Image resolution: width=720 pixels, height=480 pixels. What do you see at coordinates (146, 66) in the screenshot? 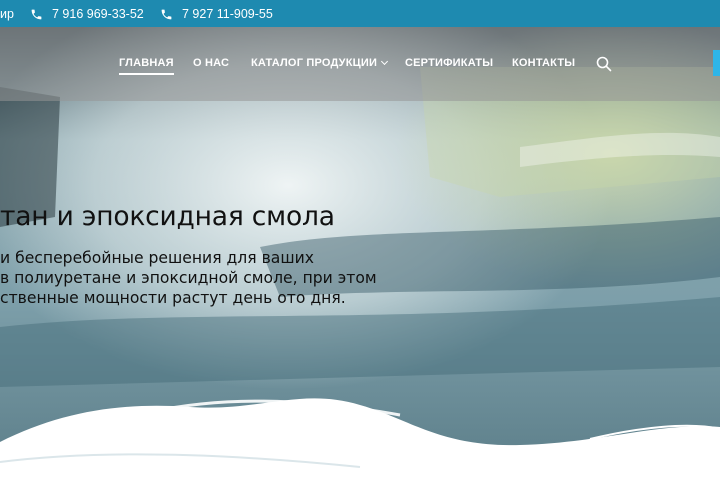
I see `nav-item-home: ГЛАВНАЯ` at bounding box center [146, 66].